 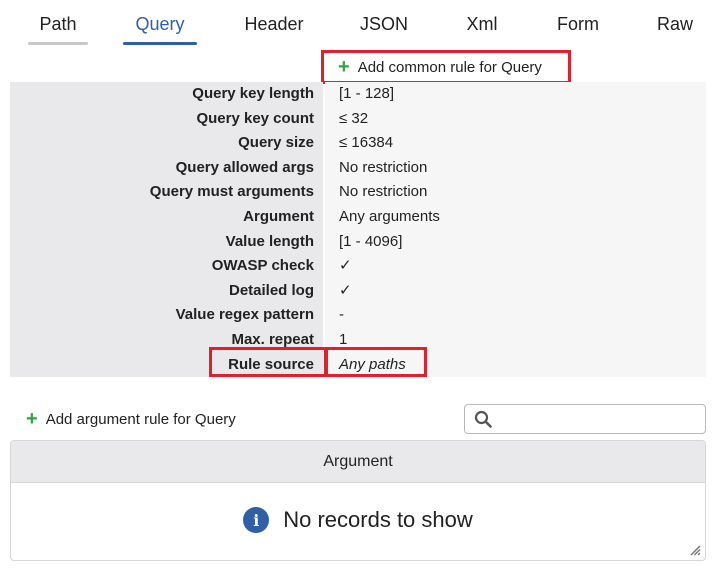 I want to click on property-label: Max. repeat, so click(x=166, y=340).